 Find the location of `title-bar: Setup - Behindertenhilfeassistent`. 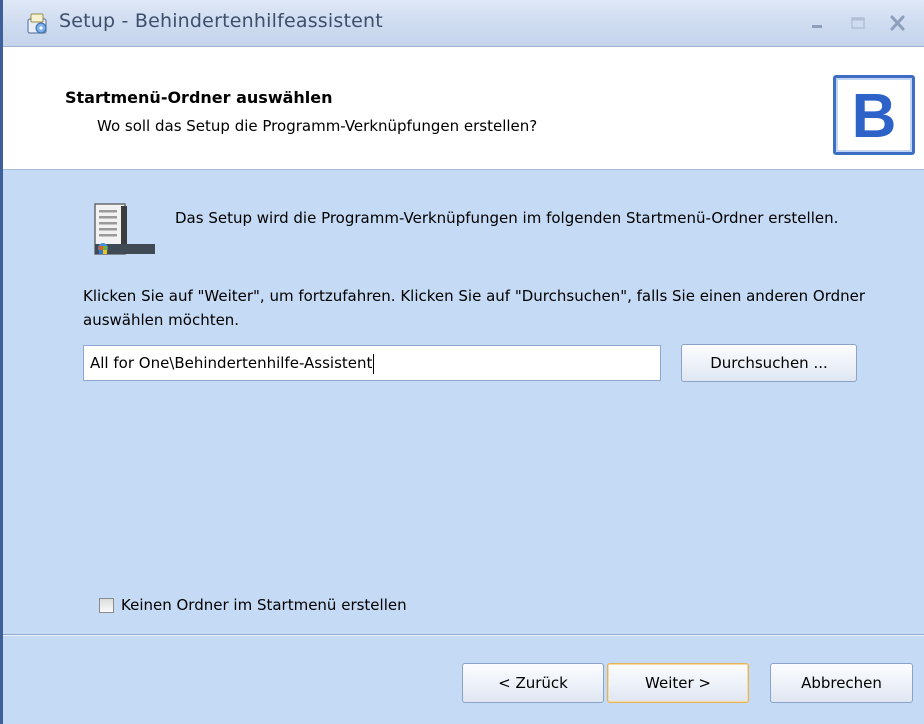

title-bar: Setup - Behindertenhilfeassistent is located at coordinates (463, 23).